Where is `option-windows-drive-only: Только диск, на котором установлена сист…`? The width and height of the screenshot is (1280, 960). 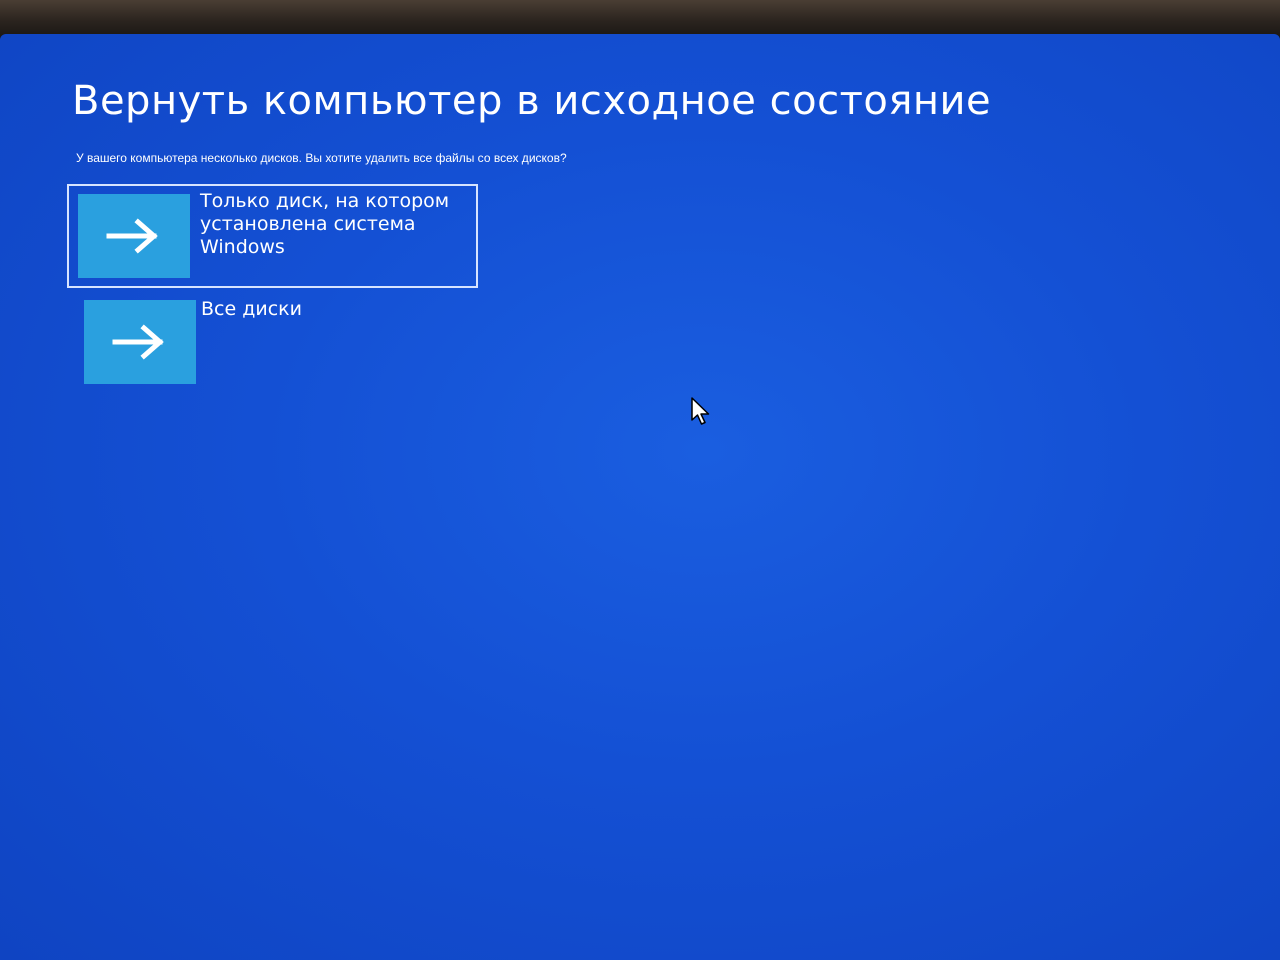 option-windows-drive-only: Только диск, на котором установлена сист… is located at coordinates (272, 236).